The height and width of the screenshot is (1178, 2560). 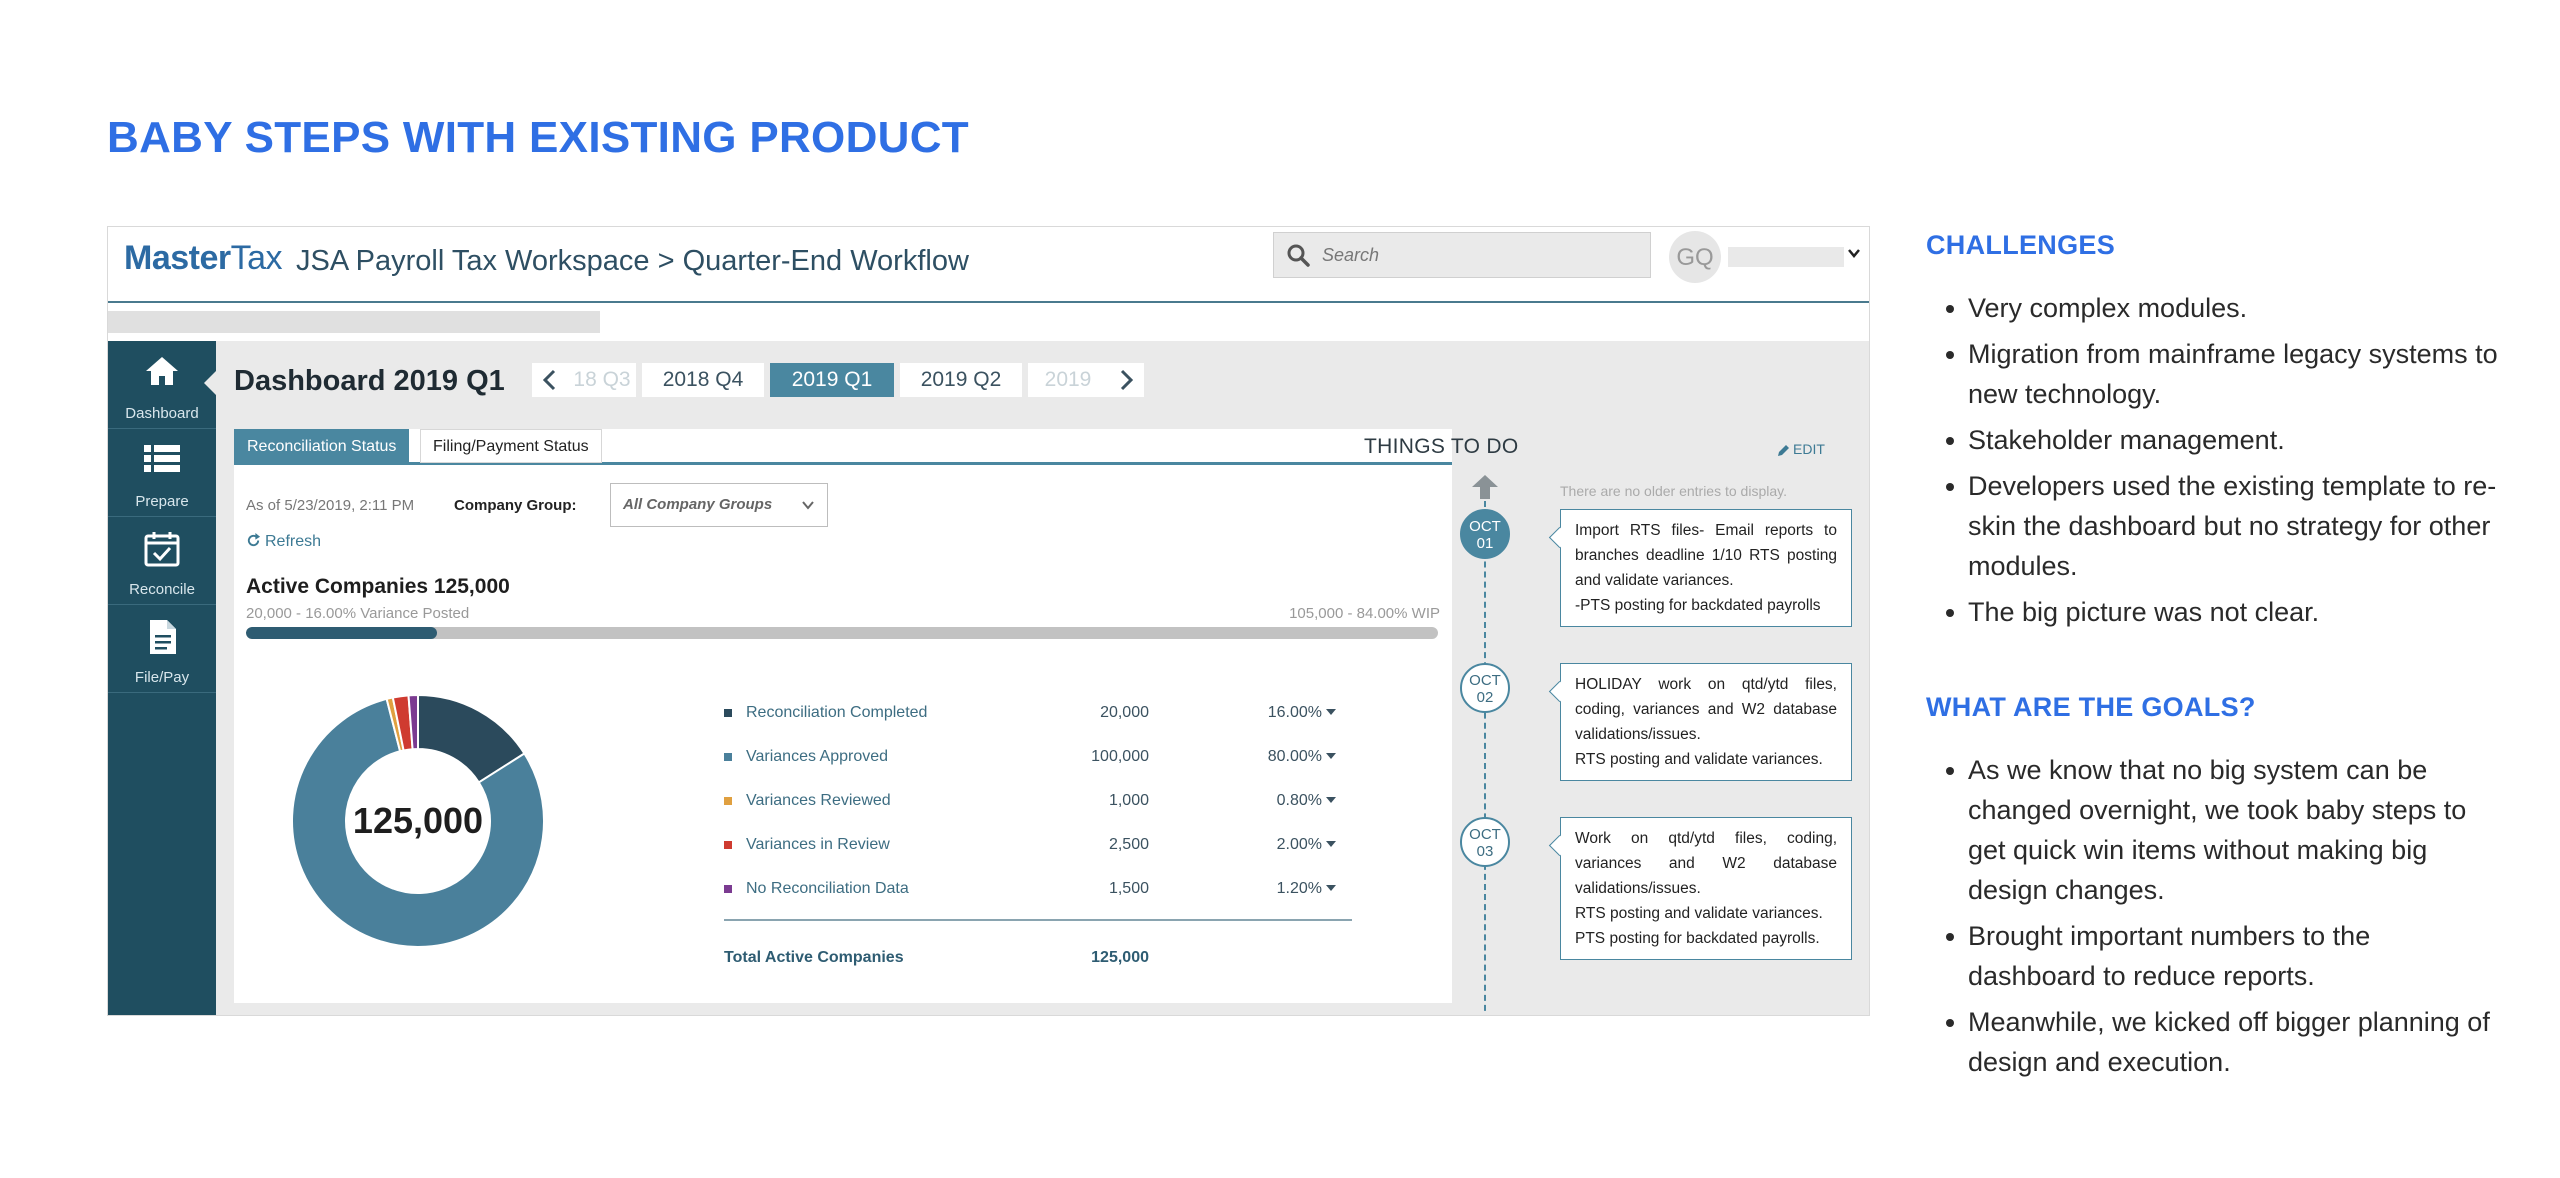 I want to click on chevron-left-icon, so click(x=549, y=380).